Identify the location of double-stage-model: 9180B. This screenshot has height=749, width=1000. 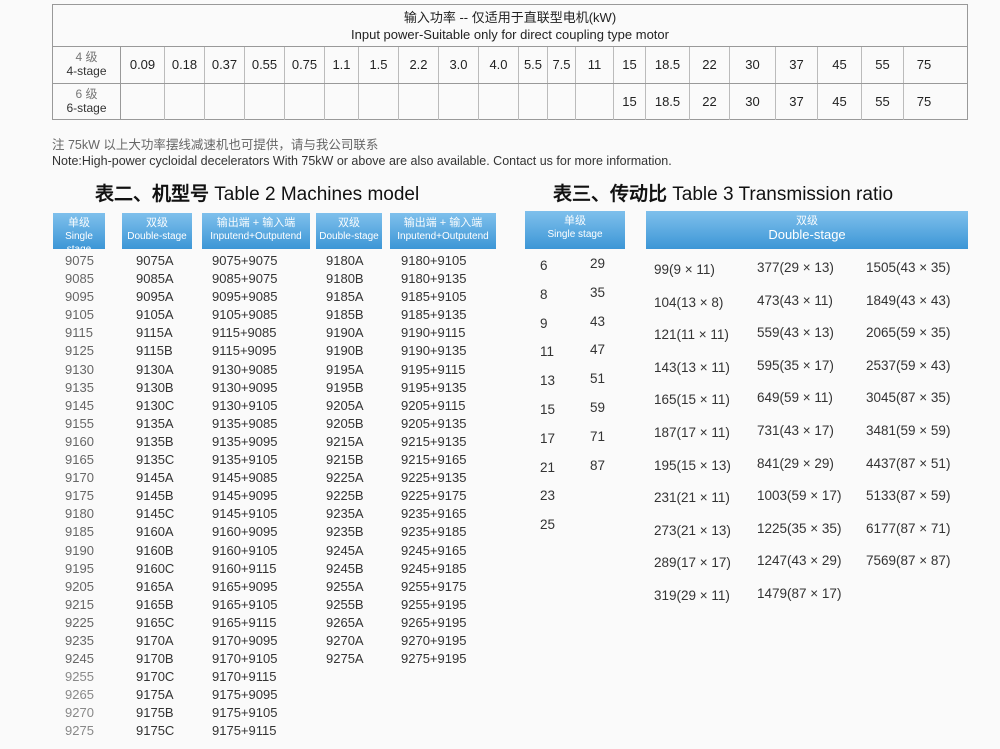
(345, 279).